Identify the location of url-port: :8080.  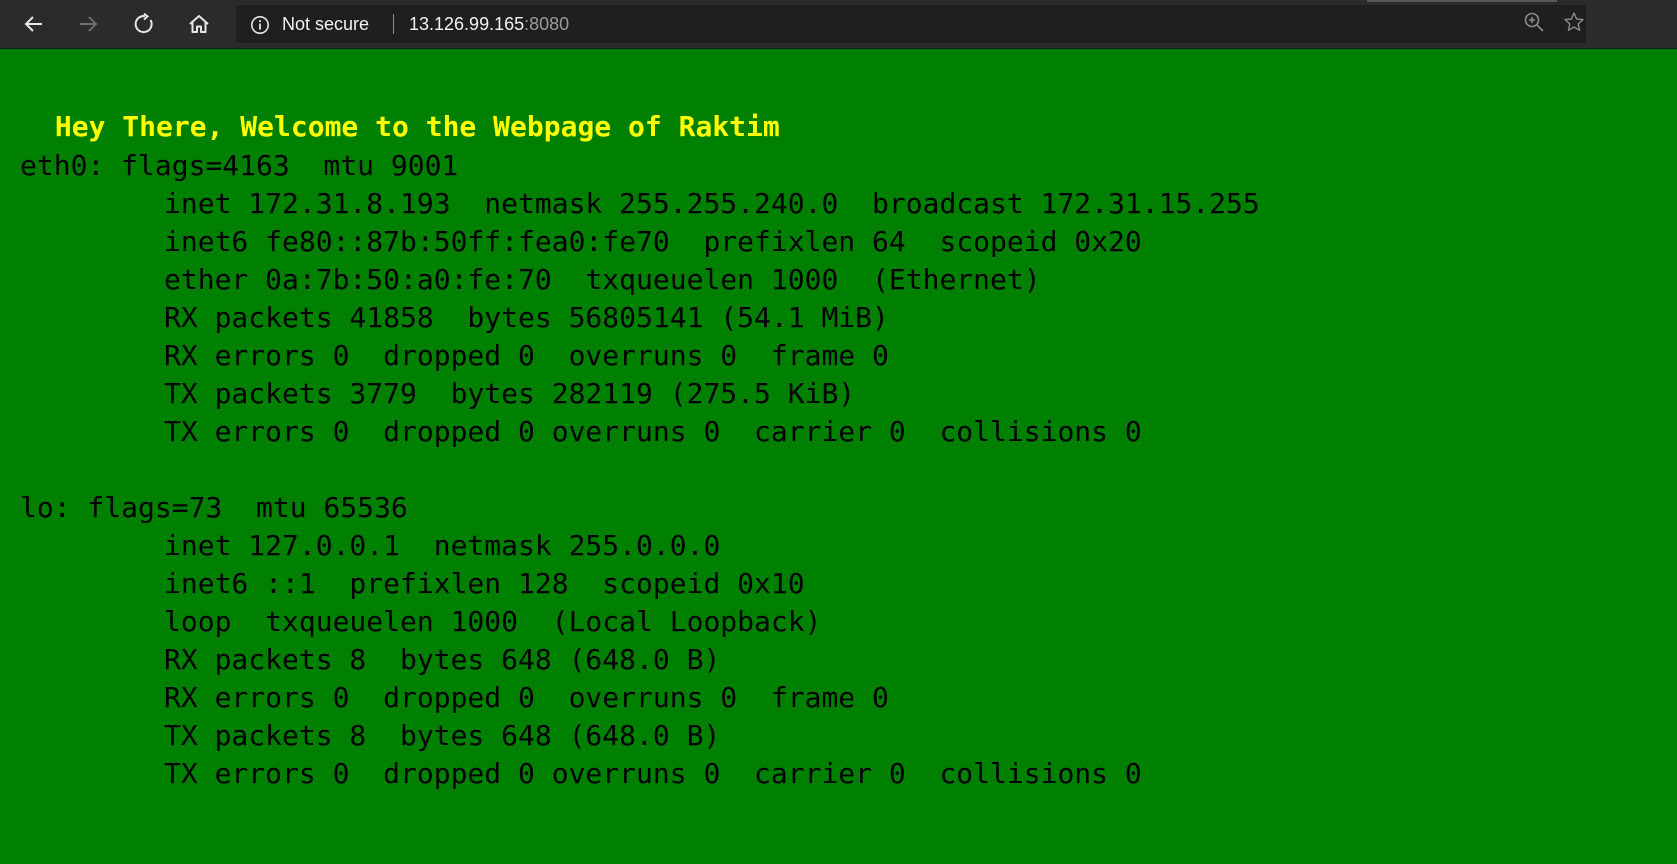
(547, 24).